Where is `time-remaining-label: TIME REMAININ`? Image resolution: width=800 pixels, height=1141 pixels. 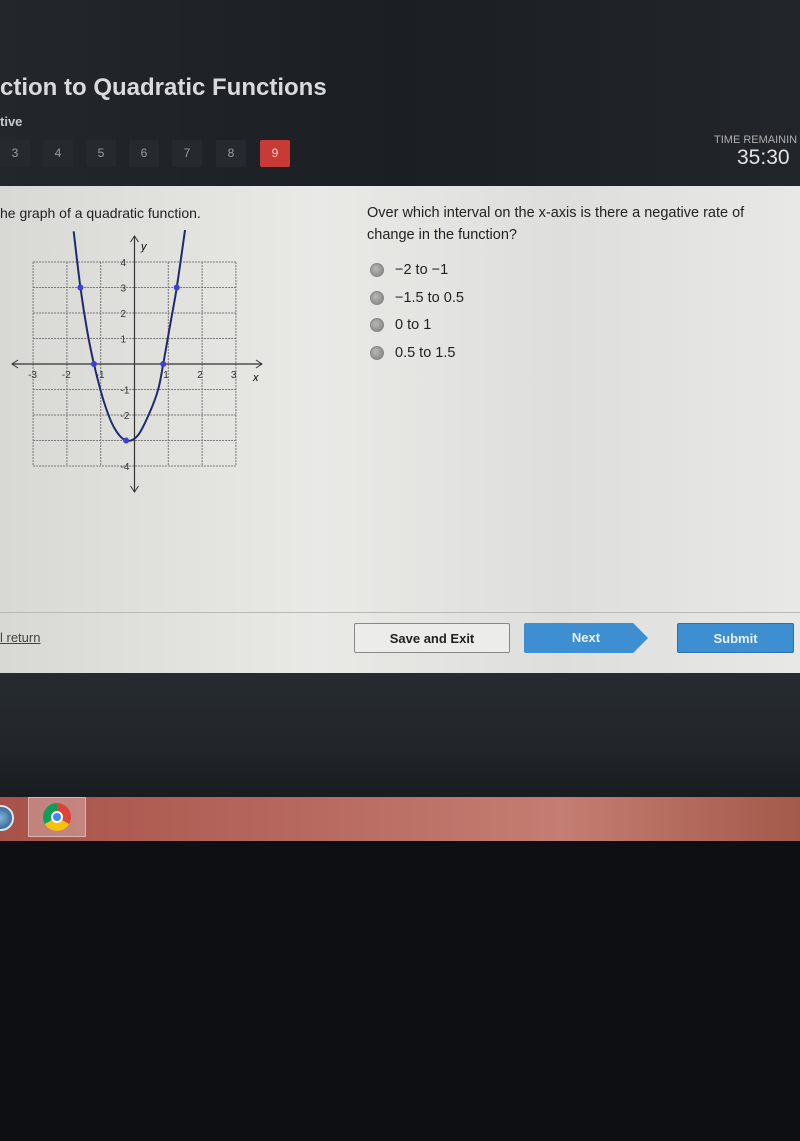 time-remaining-label: TIME REMAININ is located at coordinates (756, 140).